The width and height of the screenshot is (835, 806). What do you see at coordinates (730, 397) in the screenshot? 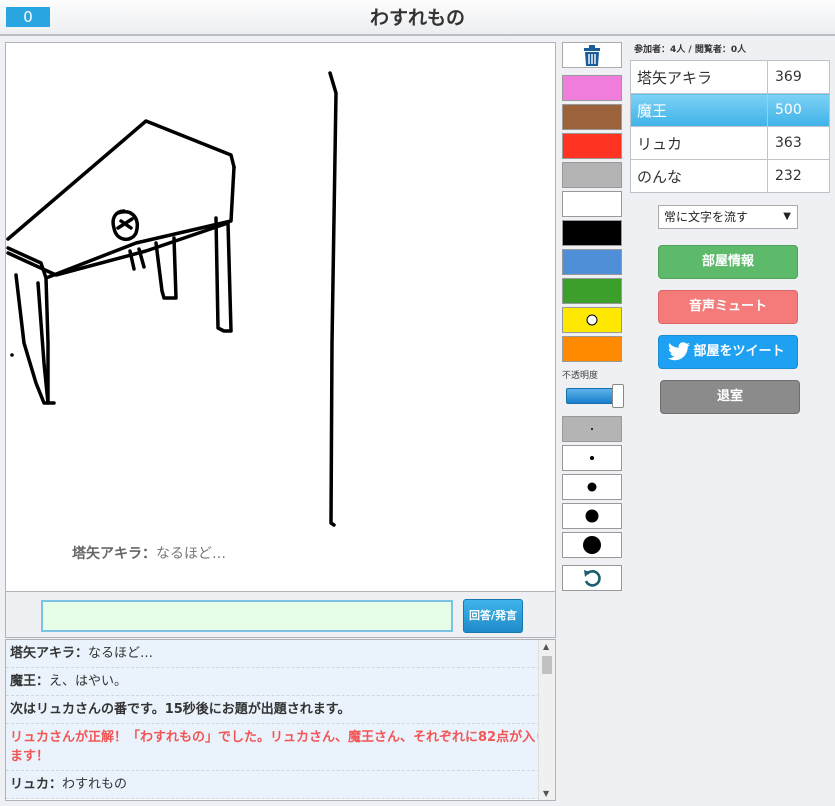
I see `exit-room-button: 退室` at bounding box center [730, 397].